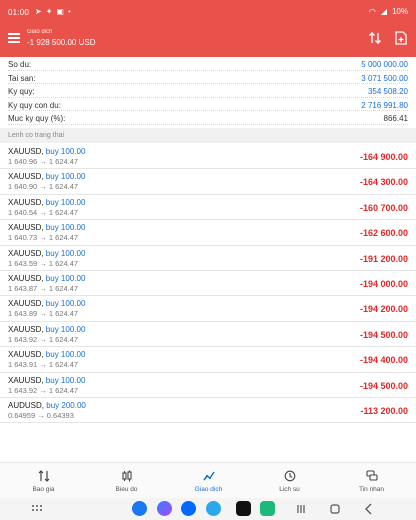  Describe the element at coordinates (139, 508) in the screenshot. I see `facebook-icon` at that location.